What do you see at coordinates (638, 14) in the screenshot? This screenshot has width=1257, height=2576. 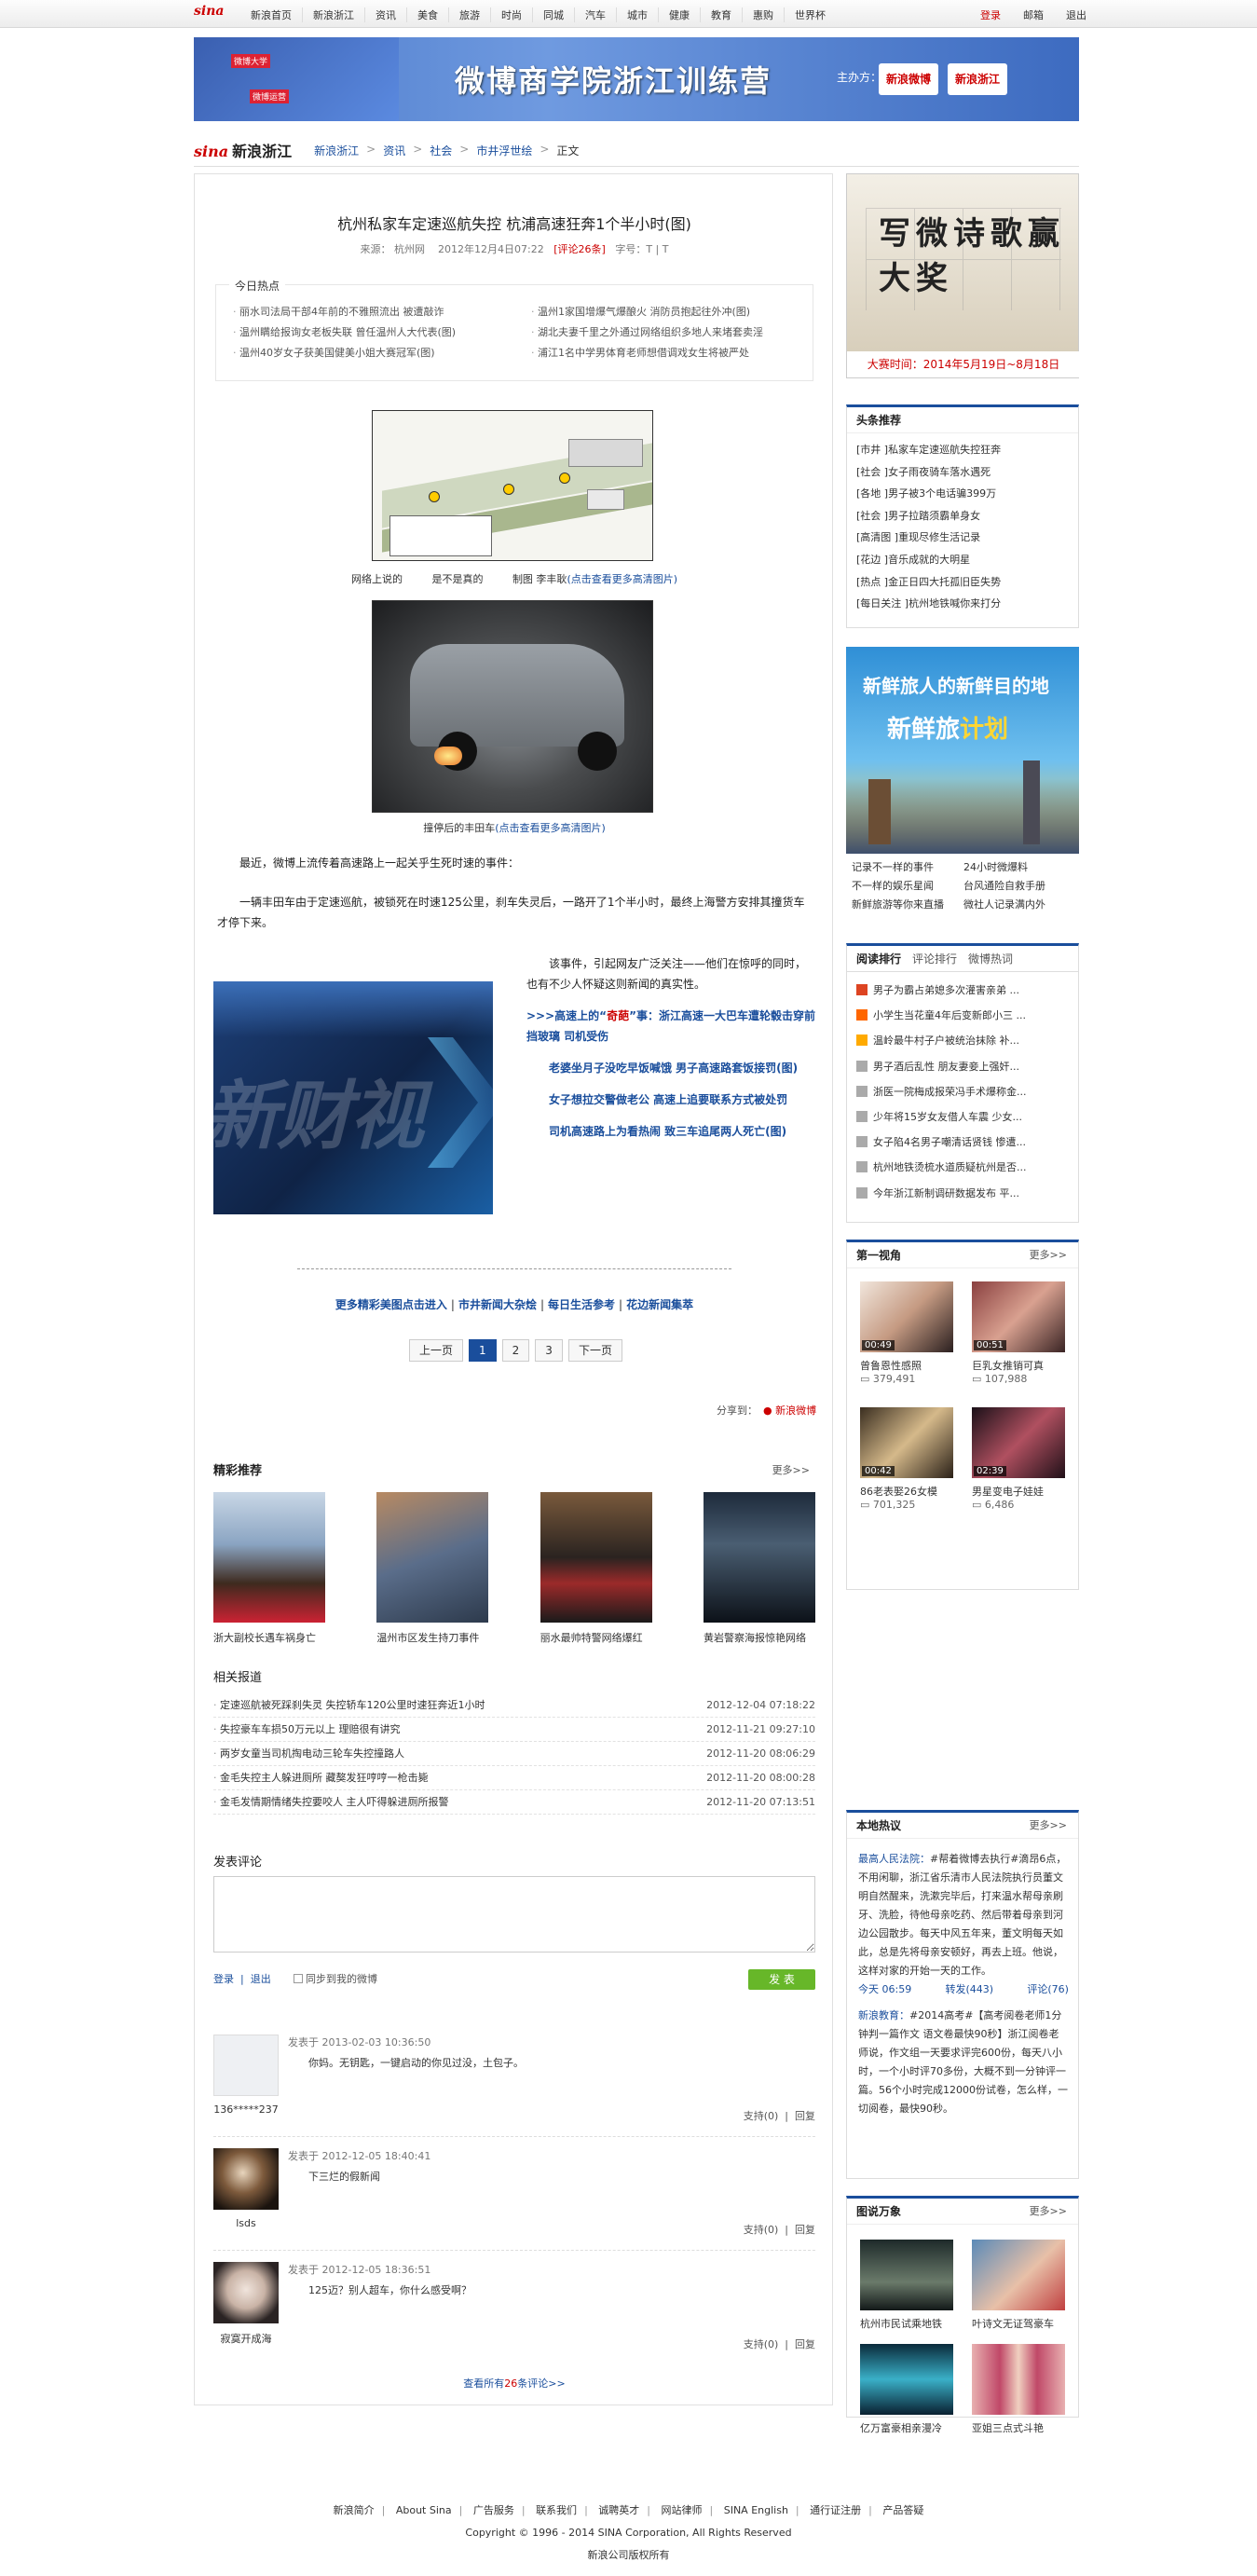 I see `topnav-link: 城市` at bounding box center [638, 14].